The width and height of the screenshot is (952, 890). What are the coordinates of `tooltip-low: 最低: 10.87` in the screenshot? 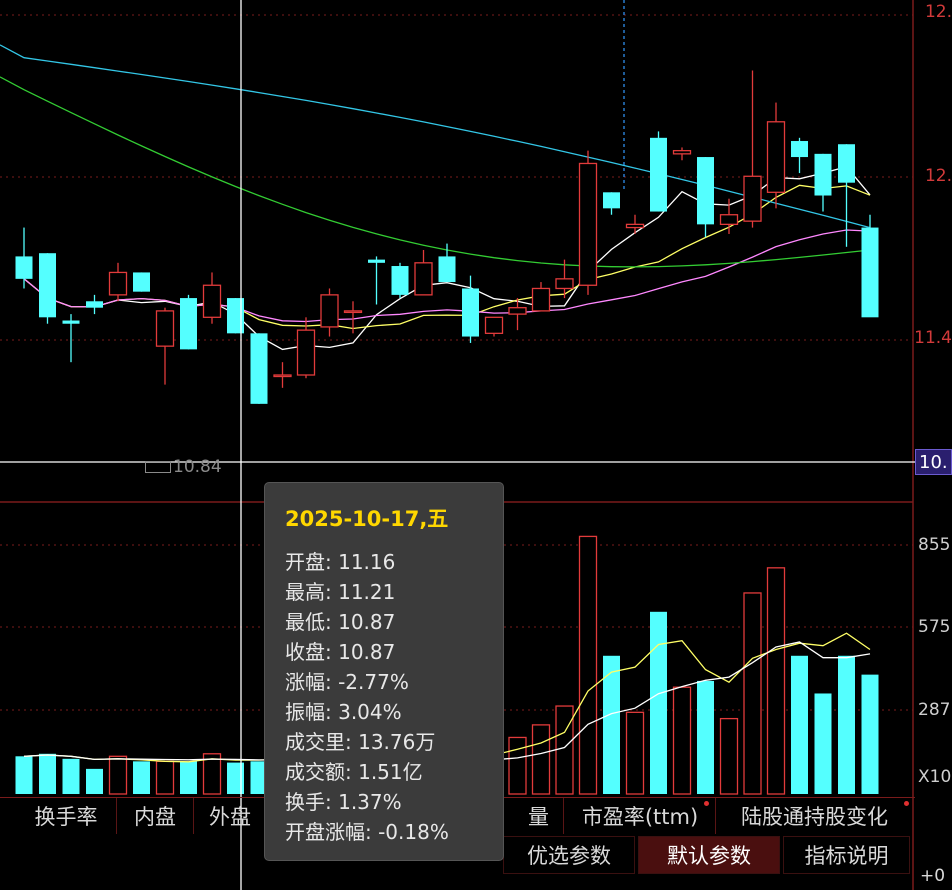 It's located at (340, 622).